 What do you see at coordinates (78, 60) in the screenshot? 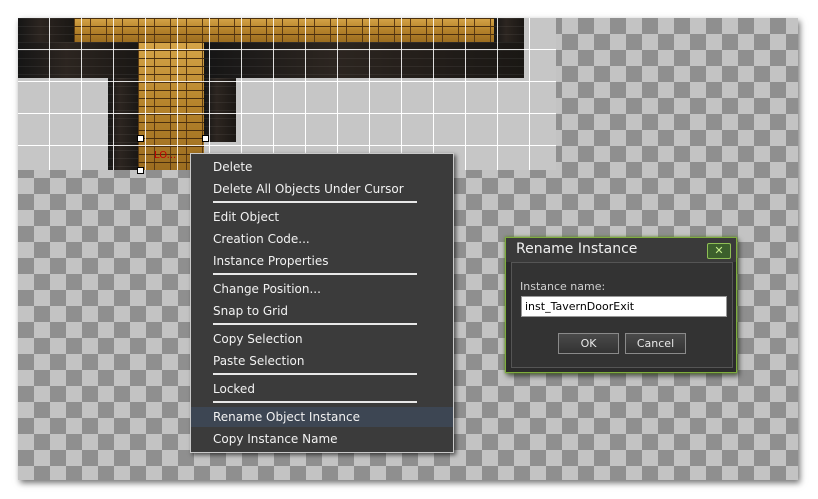
I see `dark-wall-left` at bounding box center [78, 60].